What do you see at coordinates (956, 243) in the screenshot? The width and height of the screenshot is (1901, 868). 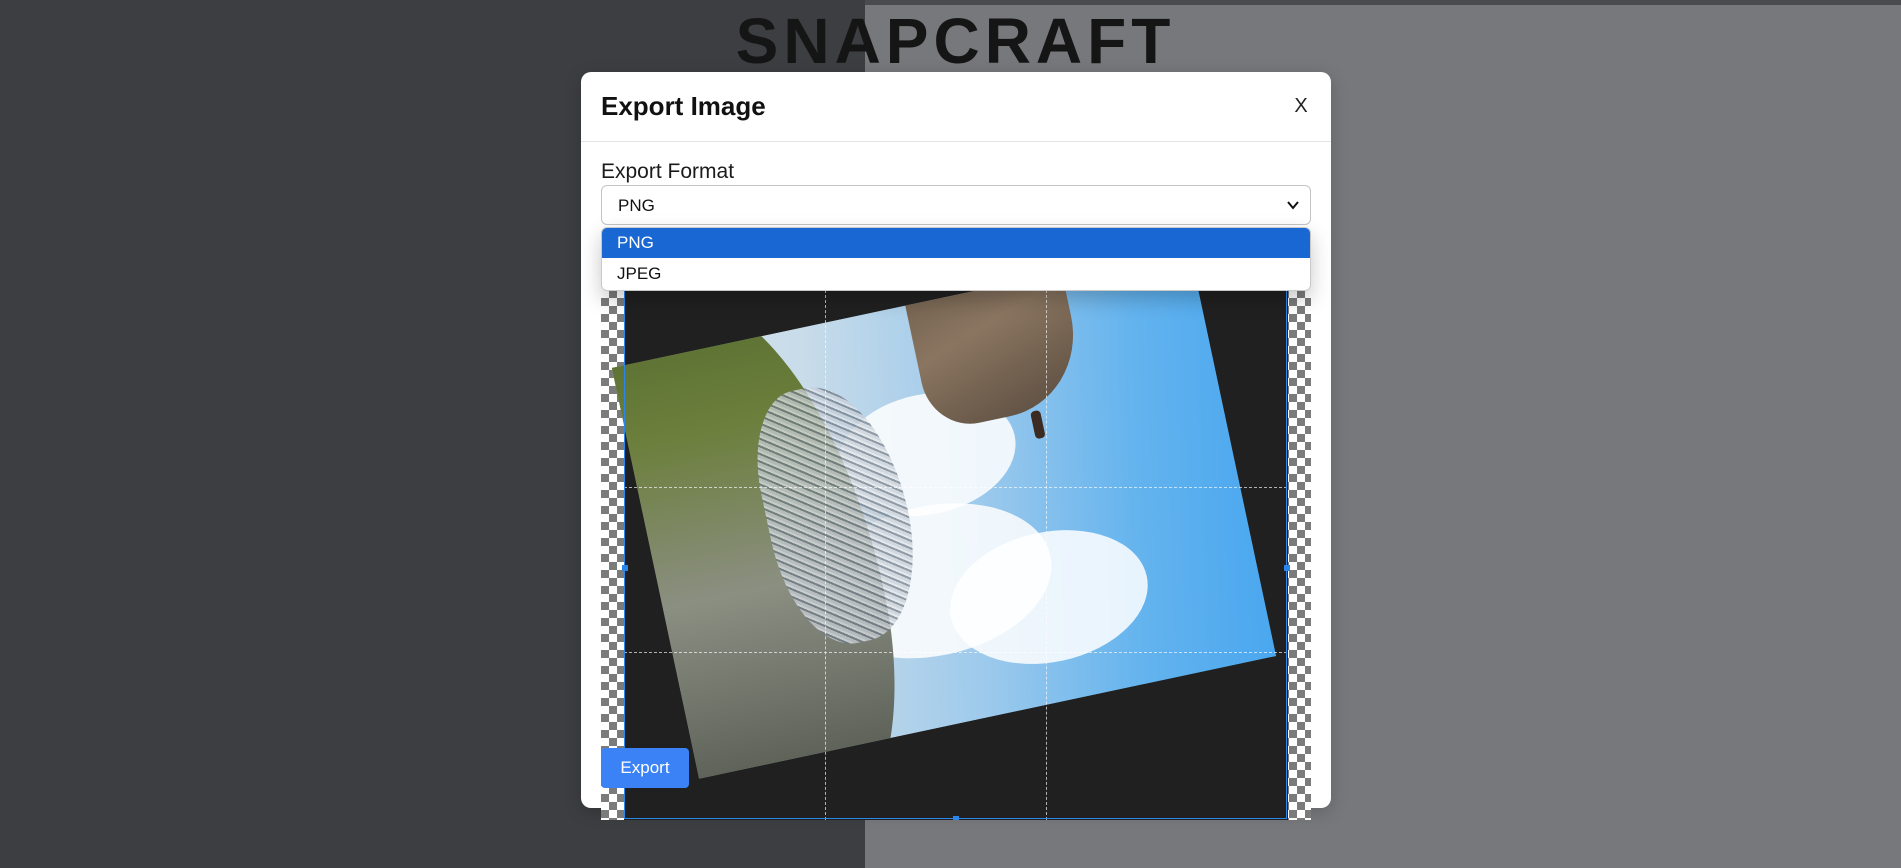 I see `format-option-png: PNG` at bounding box center [956, 243].